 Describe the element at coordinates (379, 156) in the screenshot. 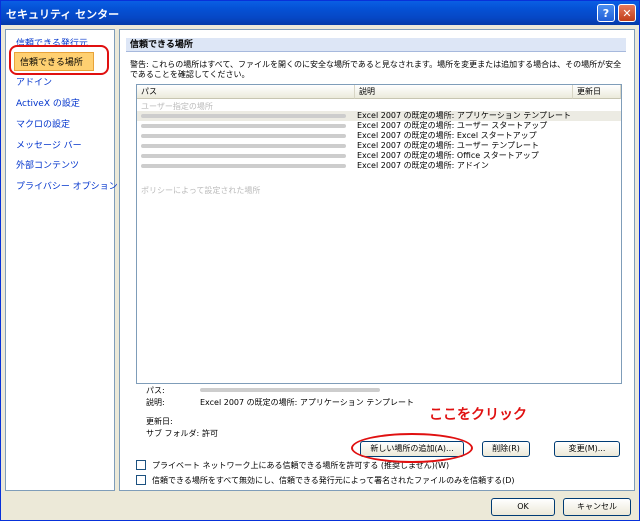

I see `table-row: Excel 2007 の既定の場所: Office スタートアップ` at that location.